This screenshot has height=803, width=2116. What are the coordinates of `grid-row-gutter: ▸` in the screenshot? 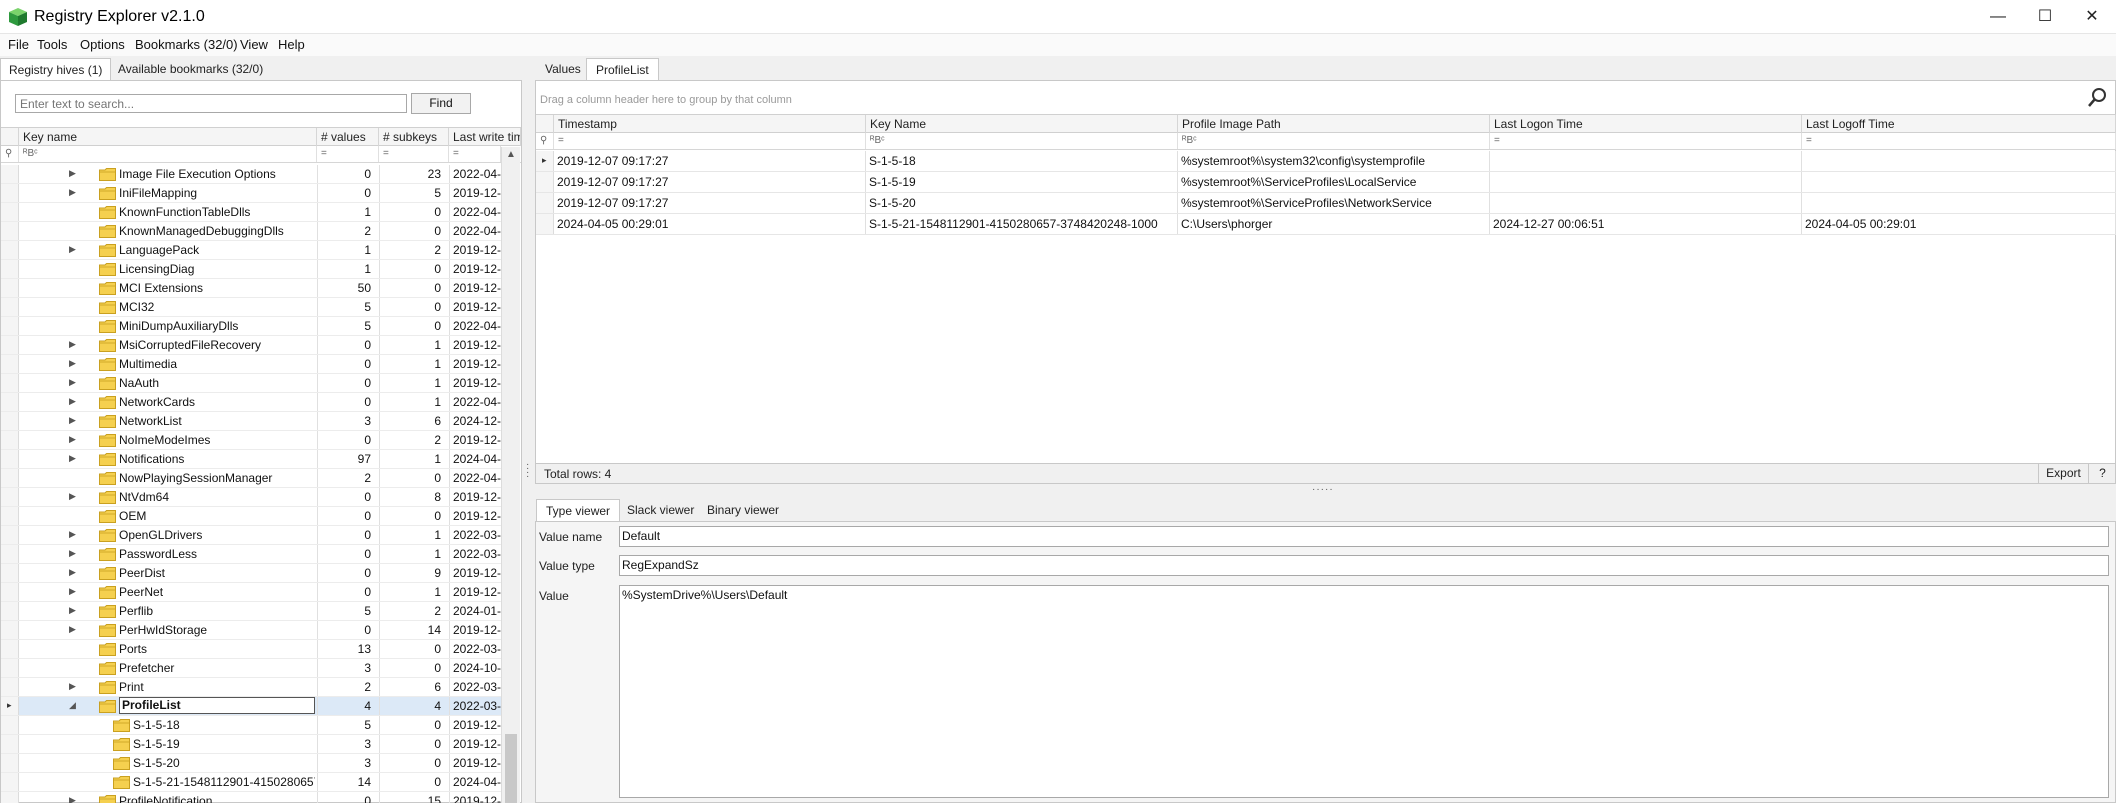 It's located at (545, 161).